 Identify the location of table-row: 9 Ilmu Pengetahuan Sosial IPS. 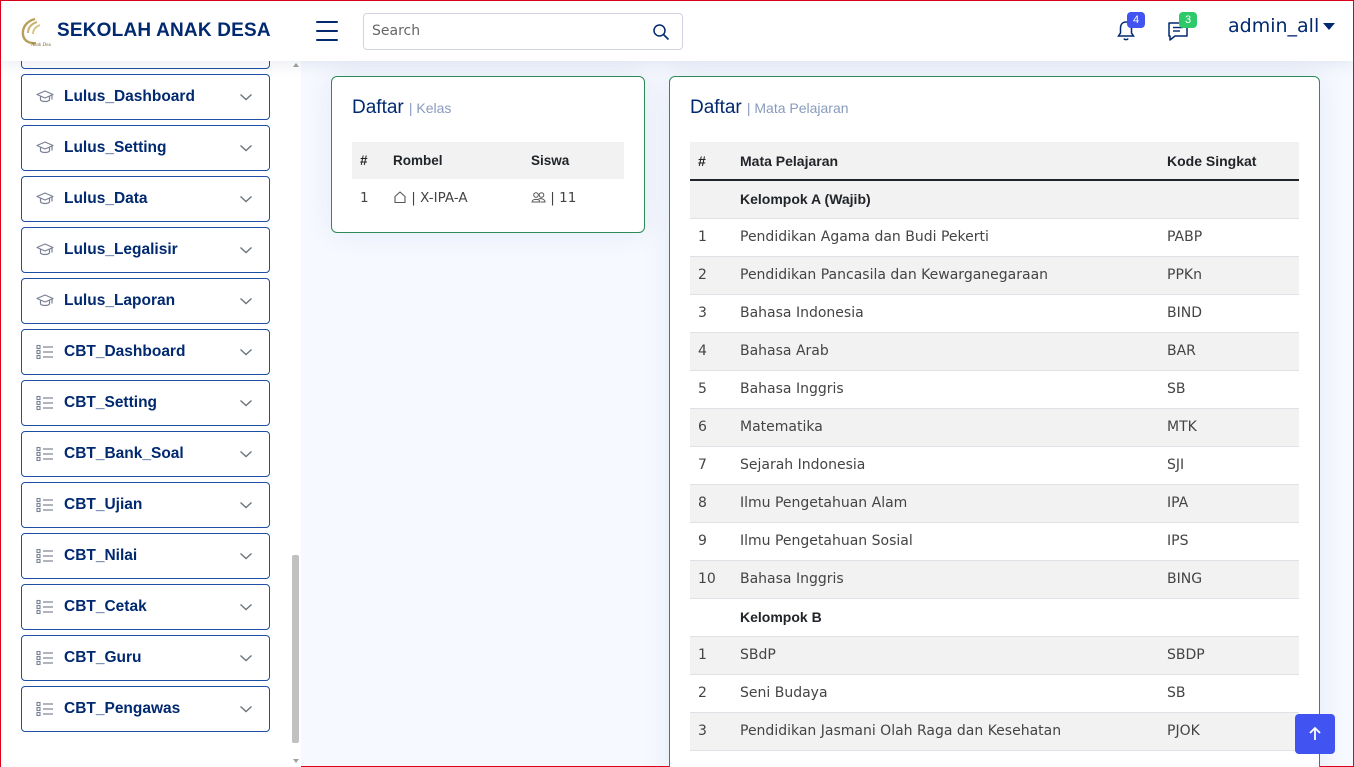
(994, 541).